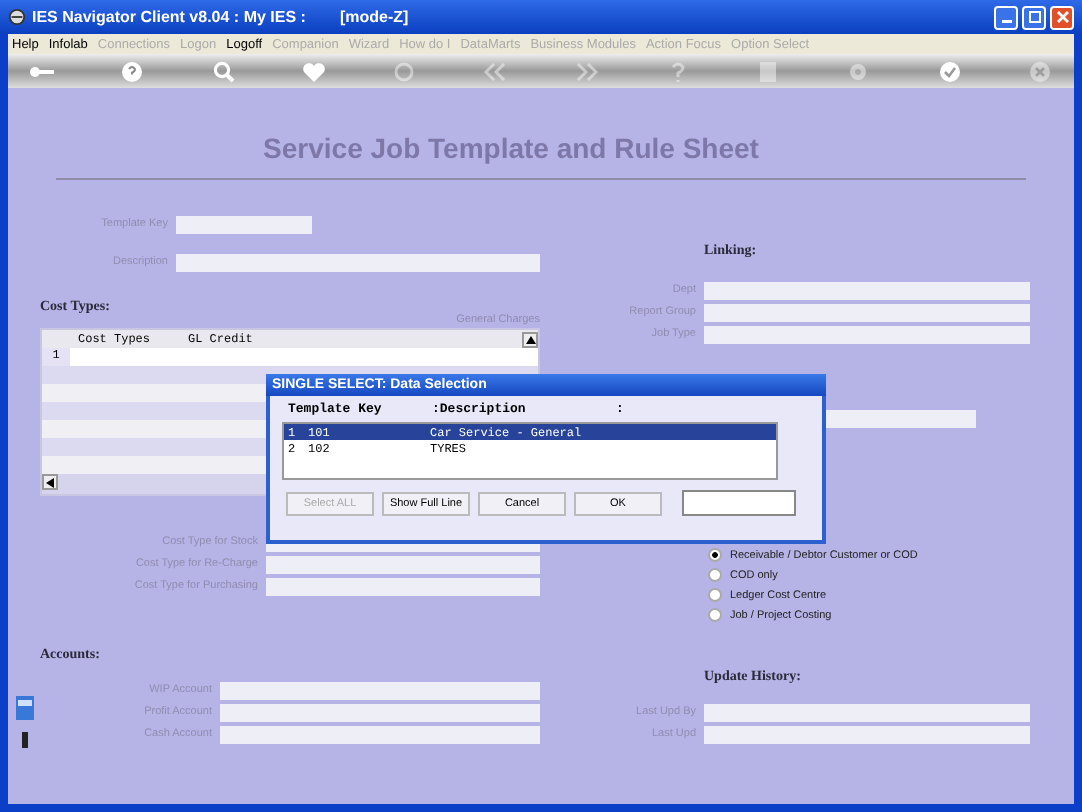  What do you see at coordinates (169, 17) in the screenshot?
I see `window-title: IES Navigator Client v8.04 : My IES :` at bounding box center [169, 17].